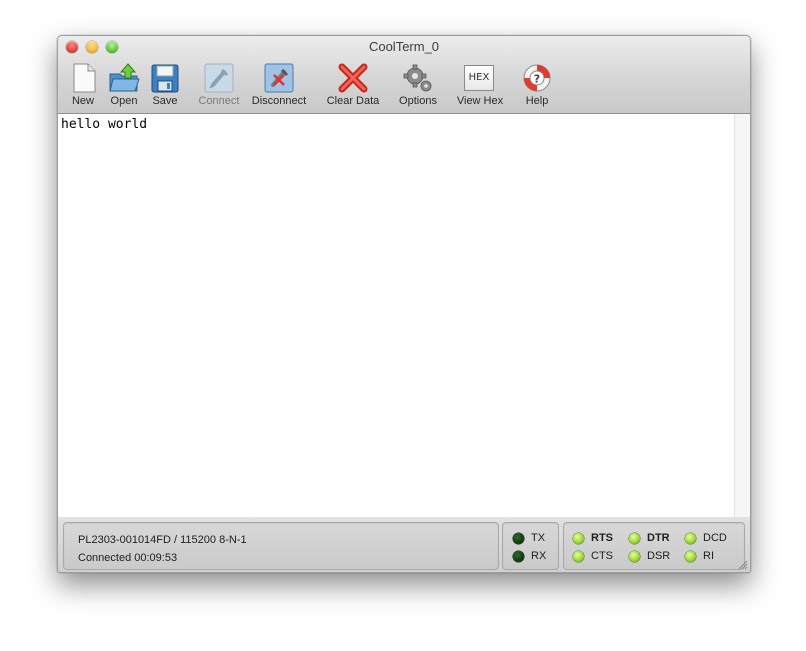  Describe the element at coordinates (165, 78) in the screenshot. I see `save-disk-icon` at that location.